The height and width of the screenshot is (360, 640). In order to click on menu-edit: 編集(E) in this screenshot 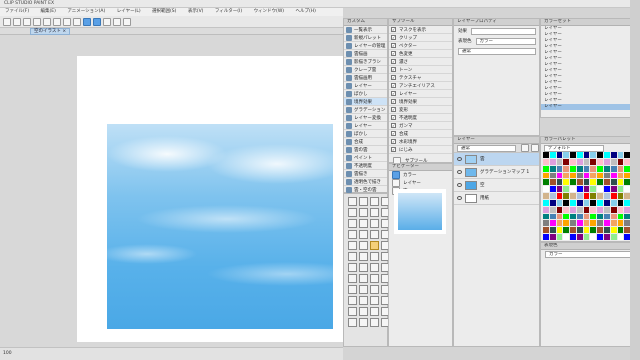, I will do `click(48, 12)`.